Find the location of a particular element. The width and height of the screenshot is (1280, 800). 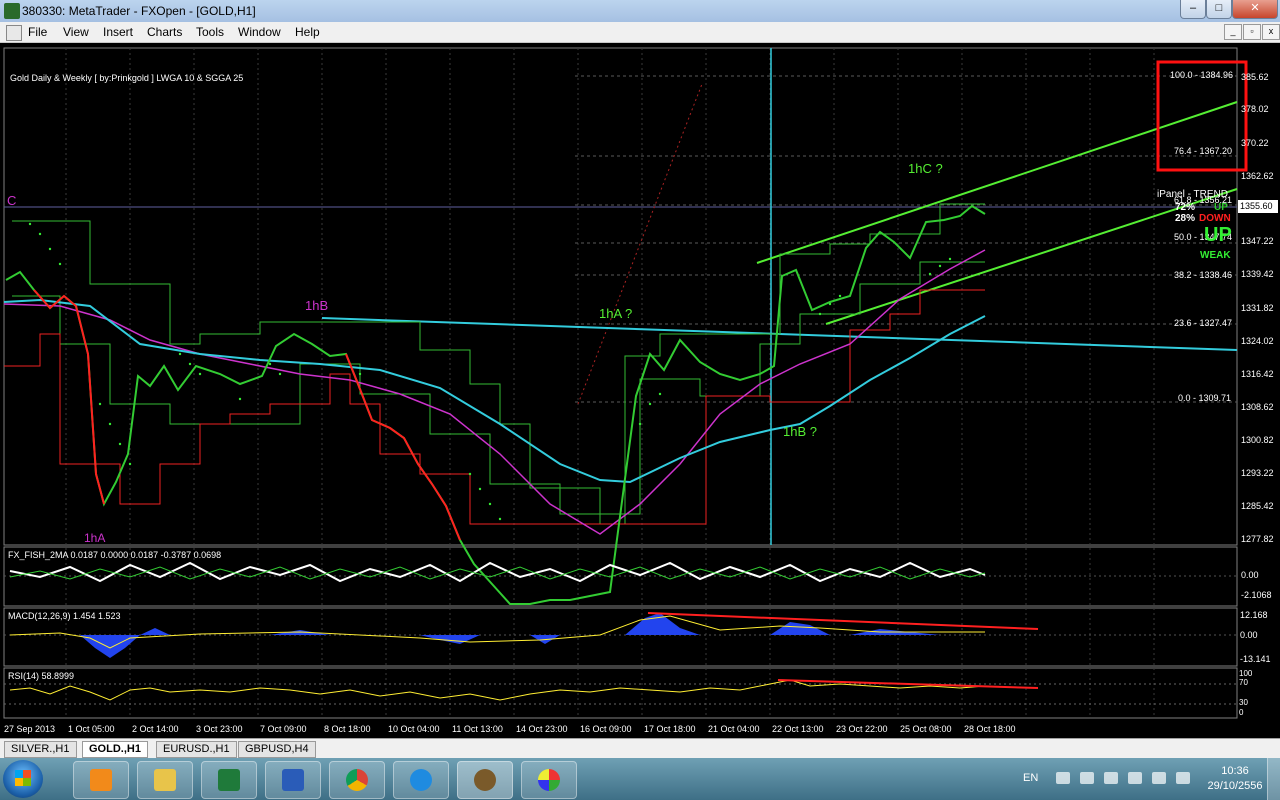

x-tick: 11 Oct 13:00 is located at coordinates (477, 729).